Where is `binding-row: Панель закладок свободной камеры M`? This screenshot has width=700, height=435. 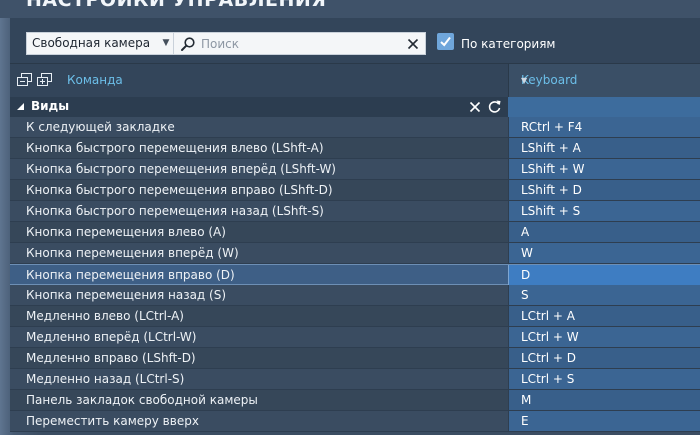
binding-row: Панель закладок свободной камеры M is located at coordinates (355, 400).